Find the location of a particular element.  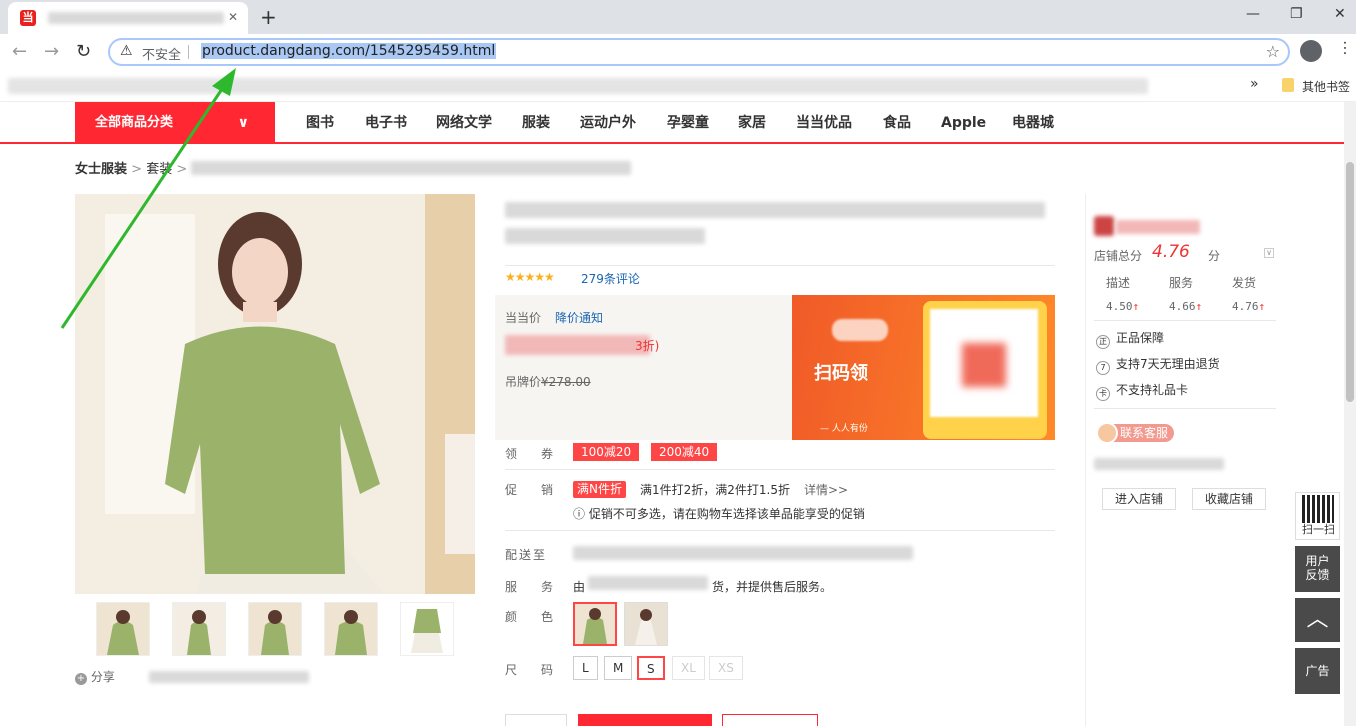

guarantee-giftcard: 卡不支持礼品卡 is located at coordinates (1142, 391).